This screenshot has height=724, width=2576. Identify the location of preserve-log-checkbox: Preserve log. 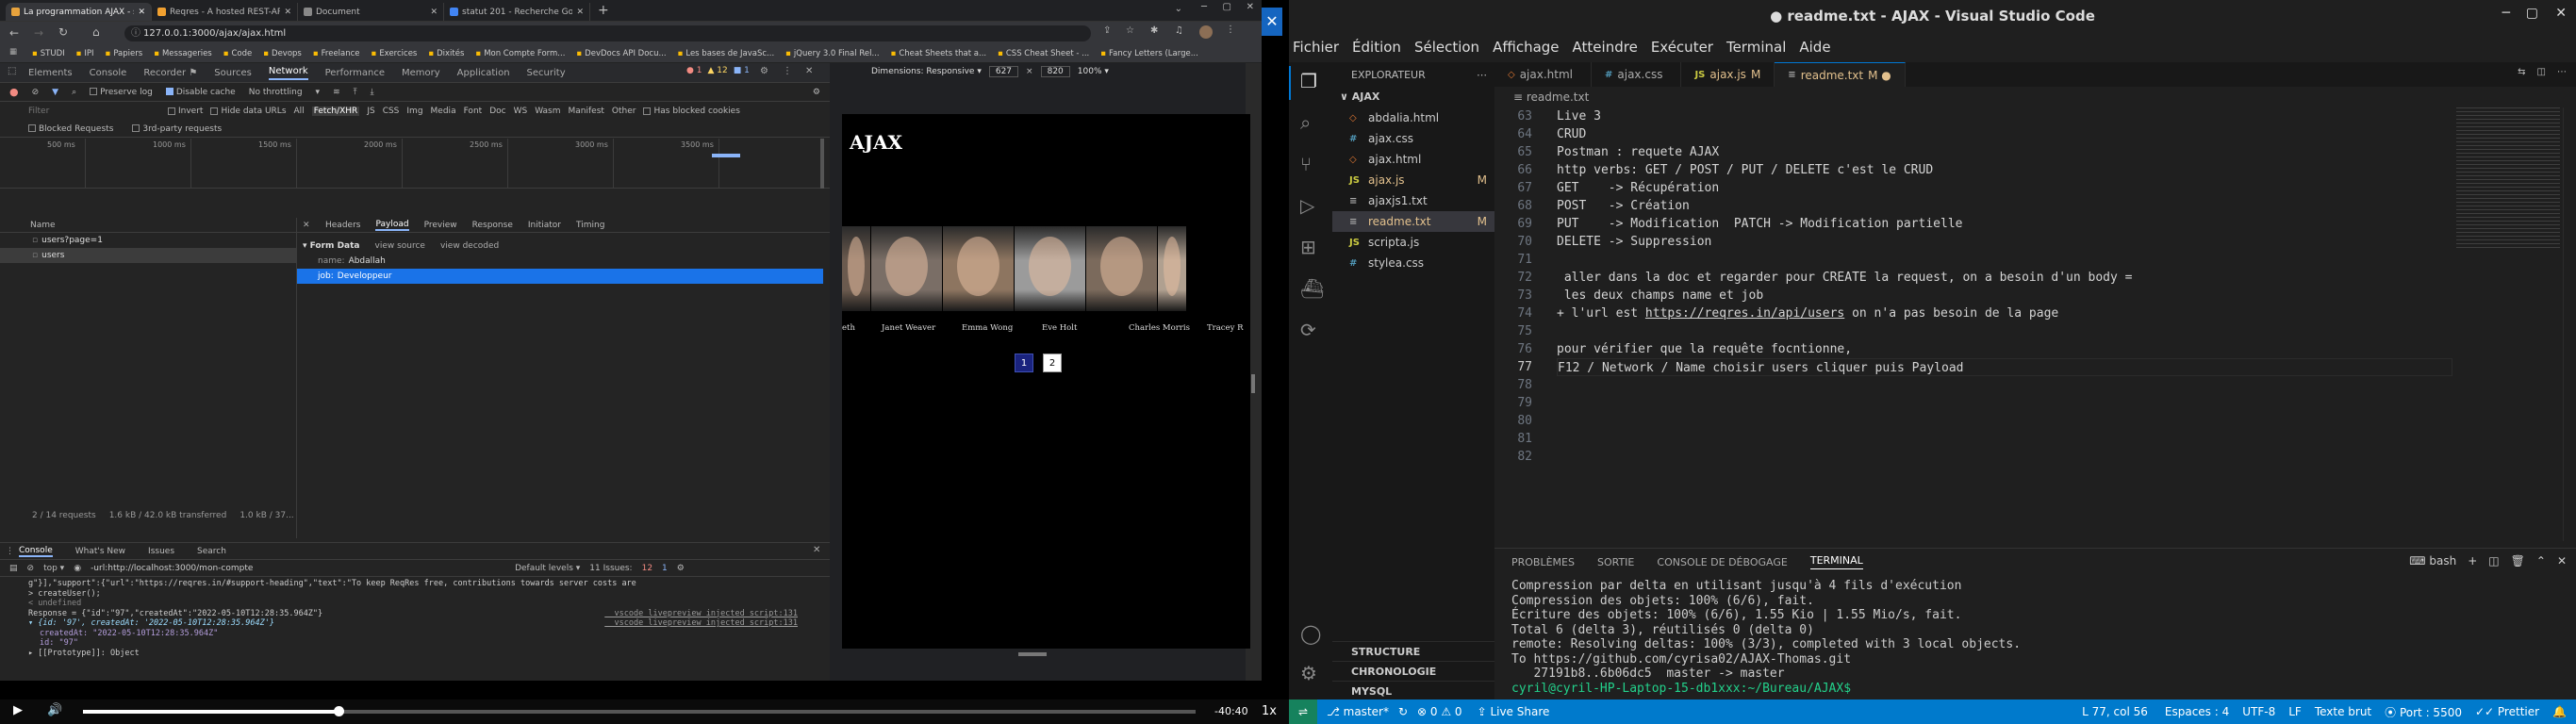
(121, 92).